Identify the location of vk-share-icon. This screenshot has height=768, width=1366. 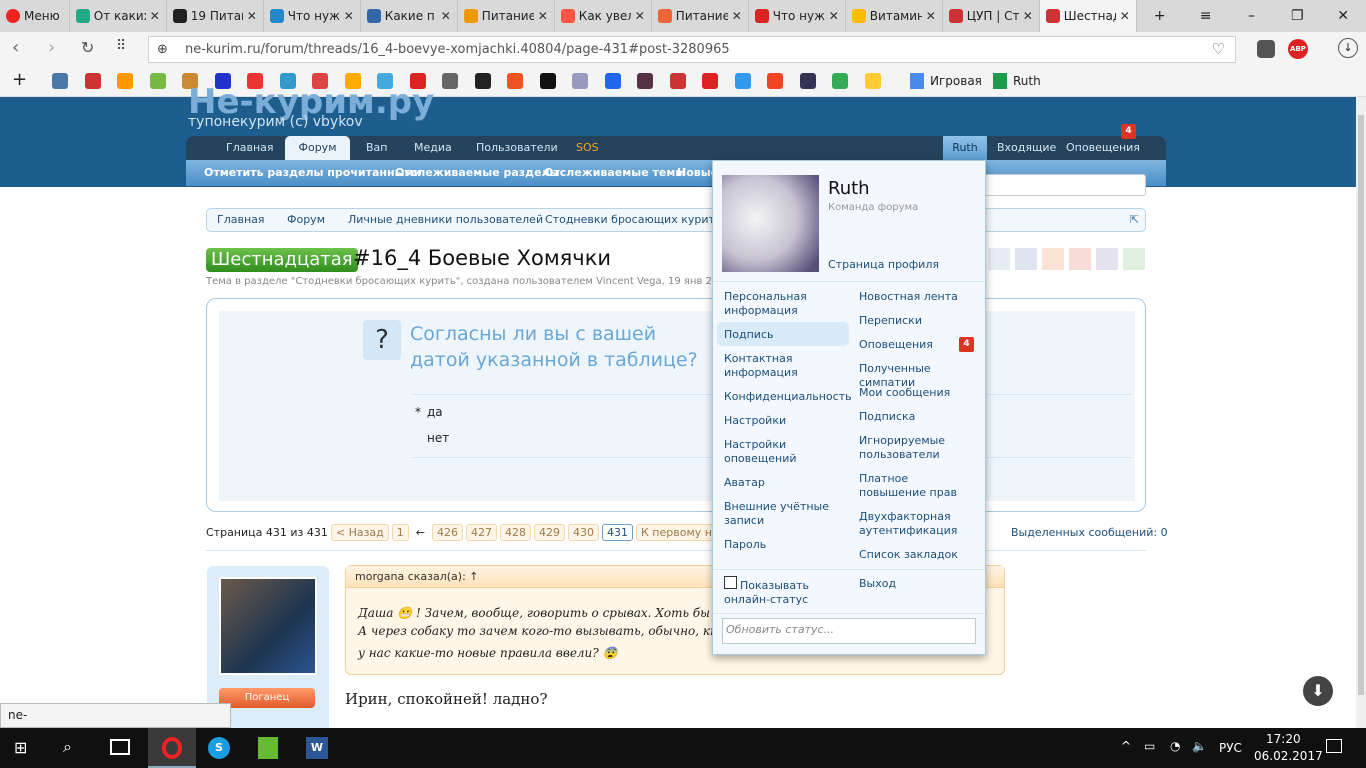
(999, 259).